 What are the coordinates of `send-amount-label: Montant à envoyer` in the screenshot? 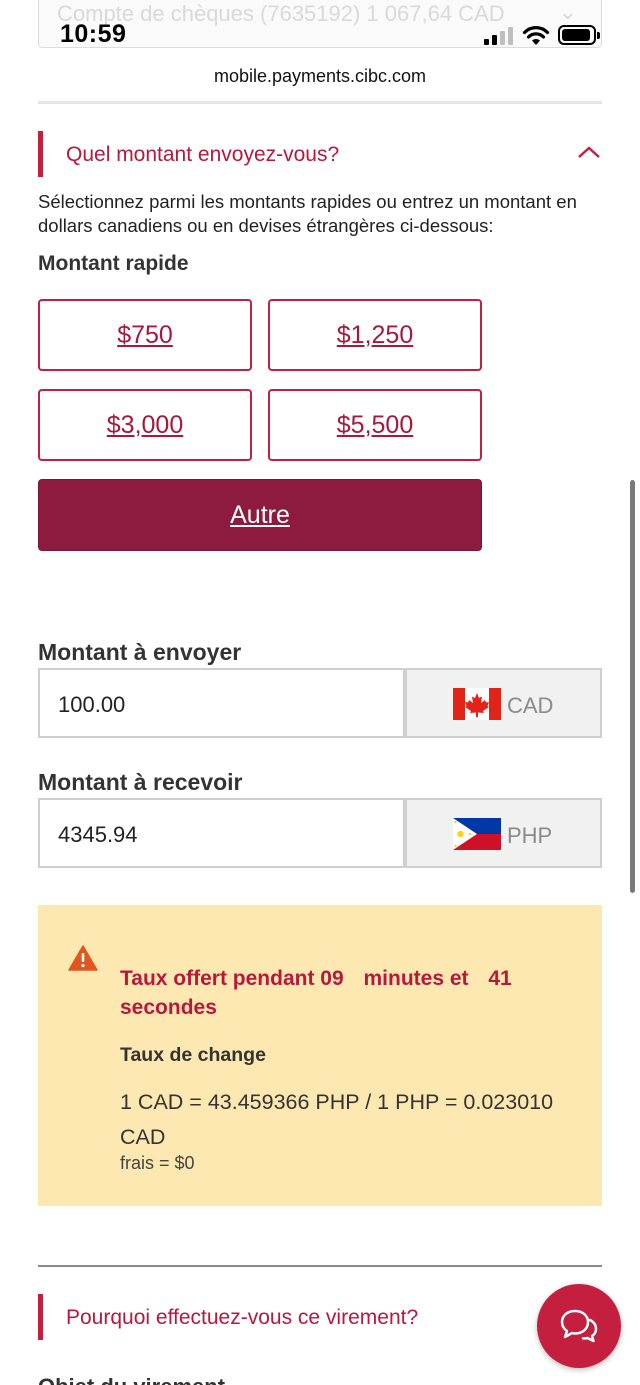 It's located at (140, 652).